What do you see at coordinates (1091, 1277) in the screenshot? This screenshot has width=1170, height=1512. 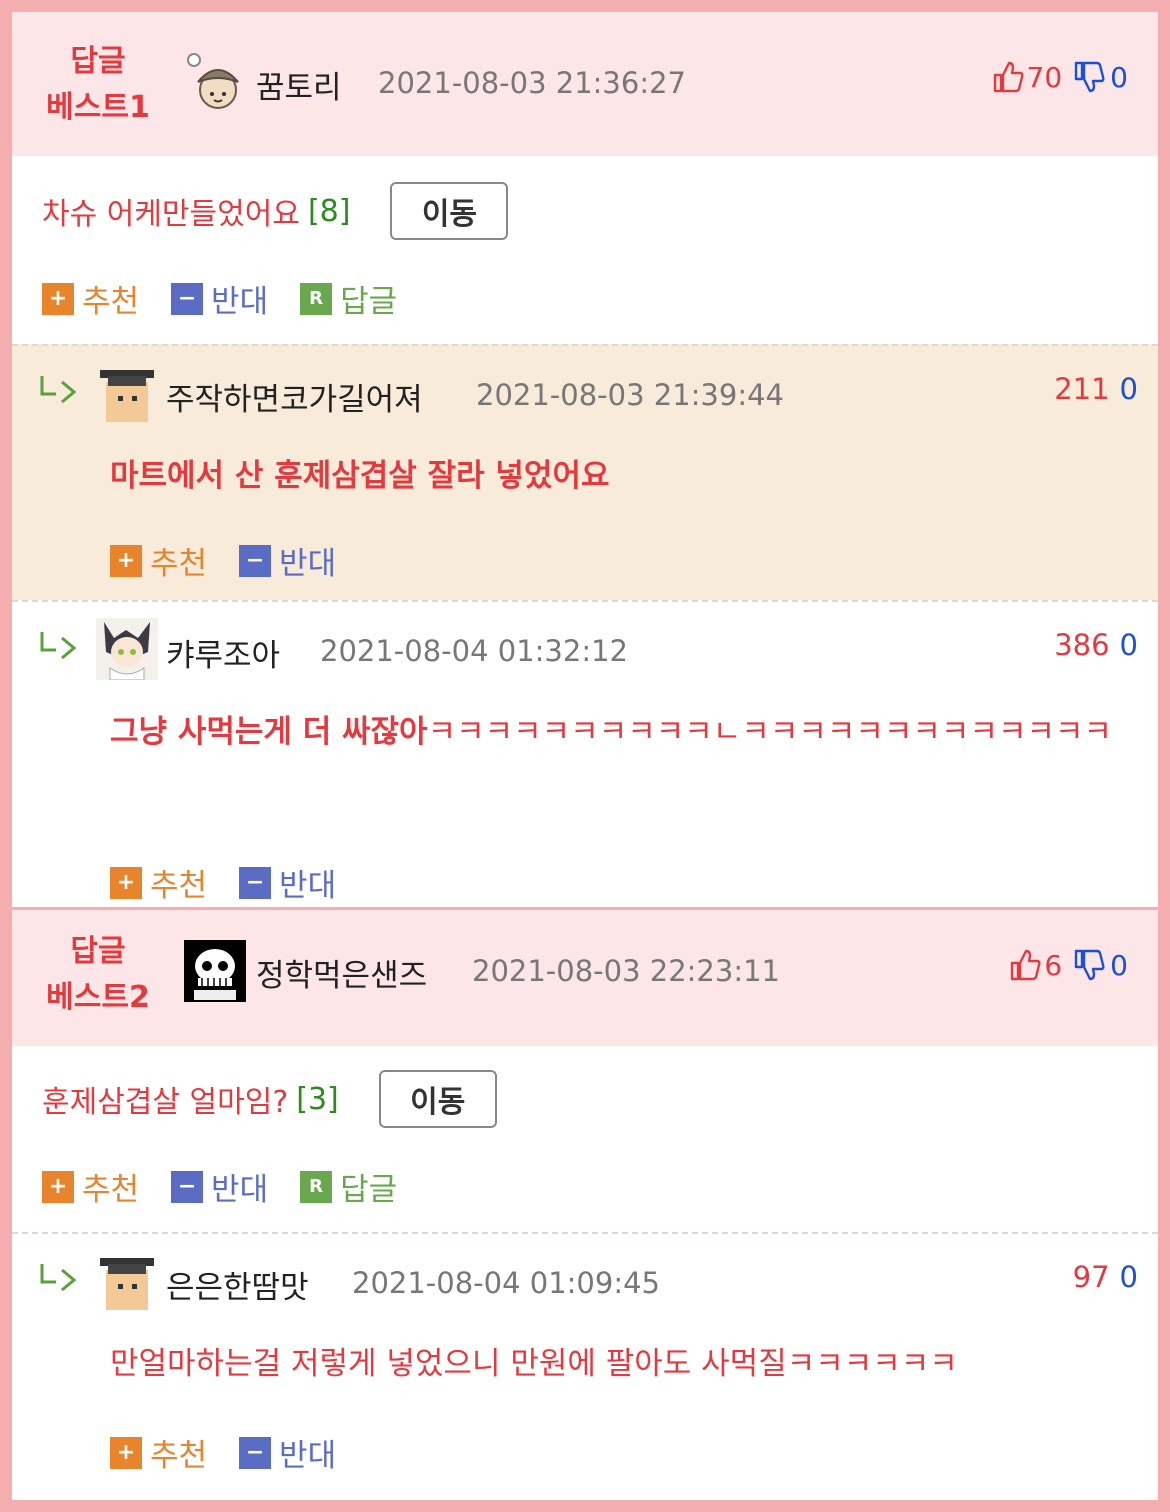 I see `reply-upvote-count: 97` at bounding box center [1091, 1277].